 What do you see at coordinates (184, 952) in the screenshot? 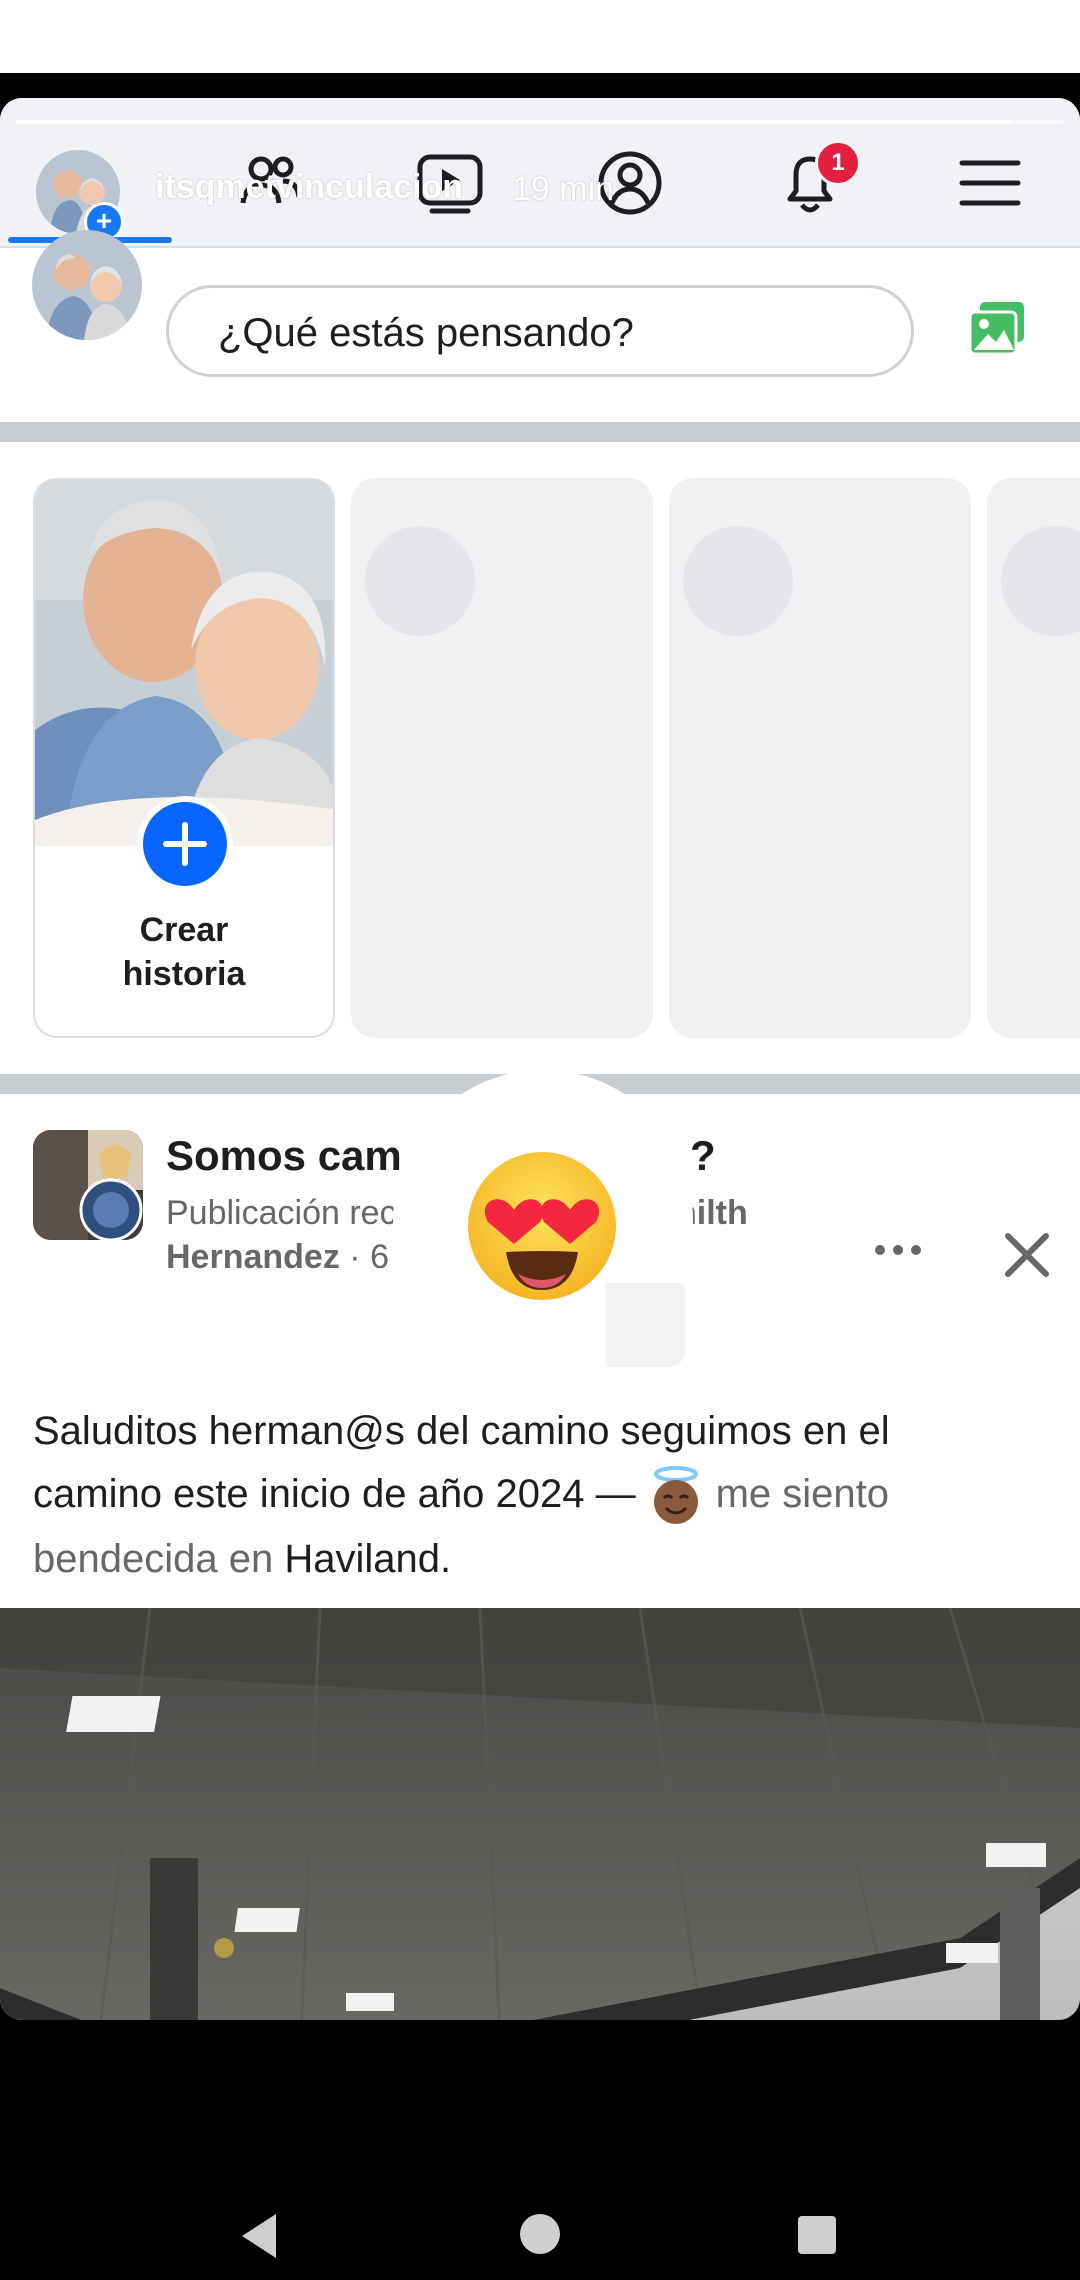
I see `create-story-label: Crear historia` at bounding box center [184, 952].